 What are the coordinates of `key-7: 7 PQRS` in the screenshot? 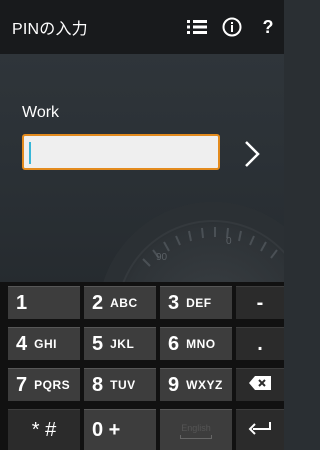 It's located at (44, 384).